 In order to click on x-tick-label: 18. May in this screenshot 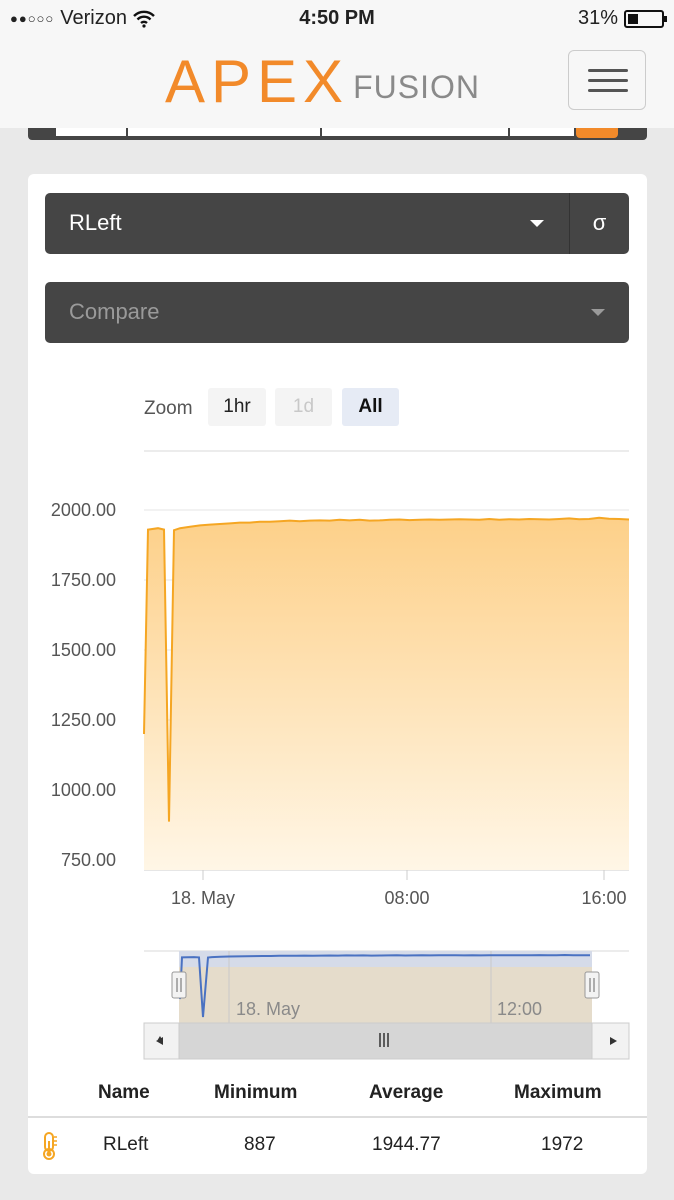, I will do `click(203, 898)`.